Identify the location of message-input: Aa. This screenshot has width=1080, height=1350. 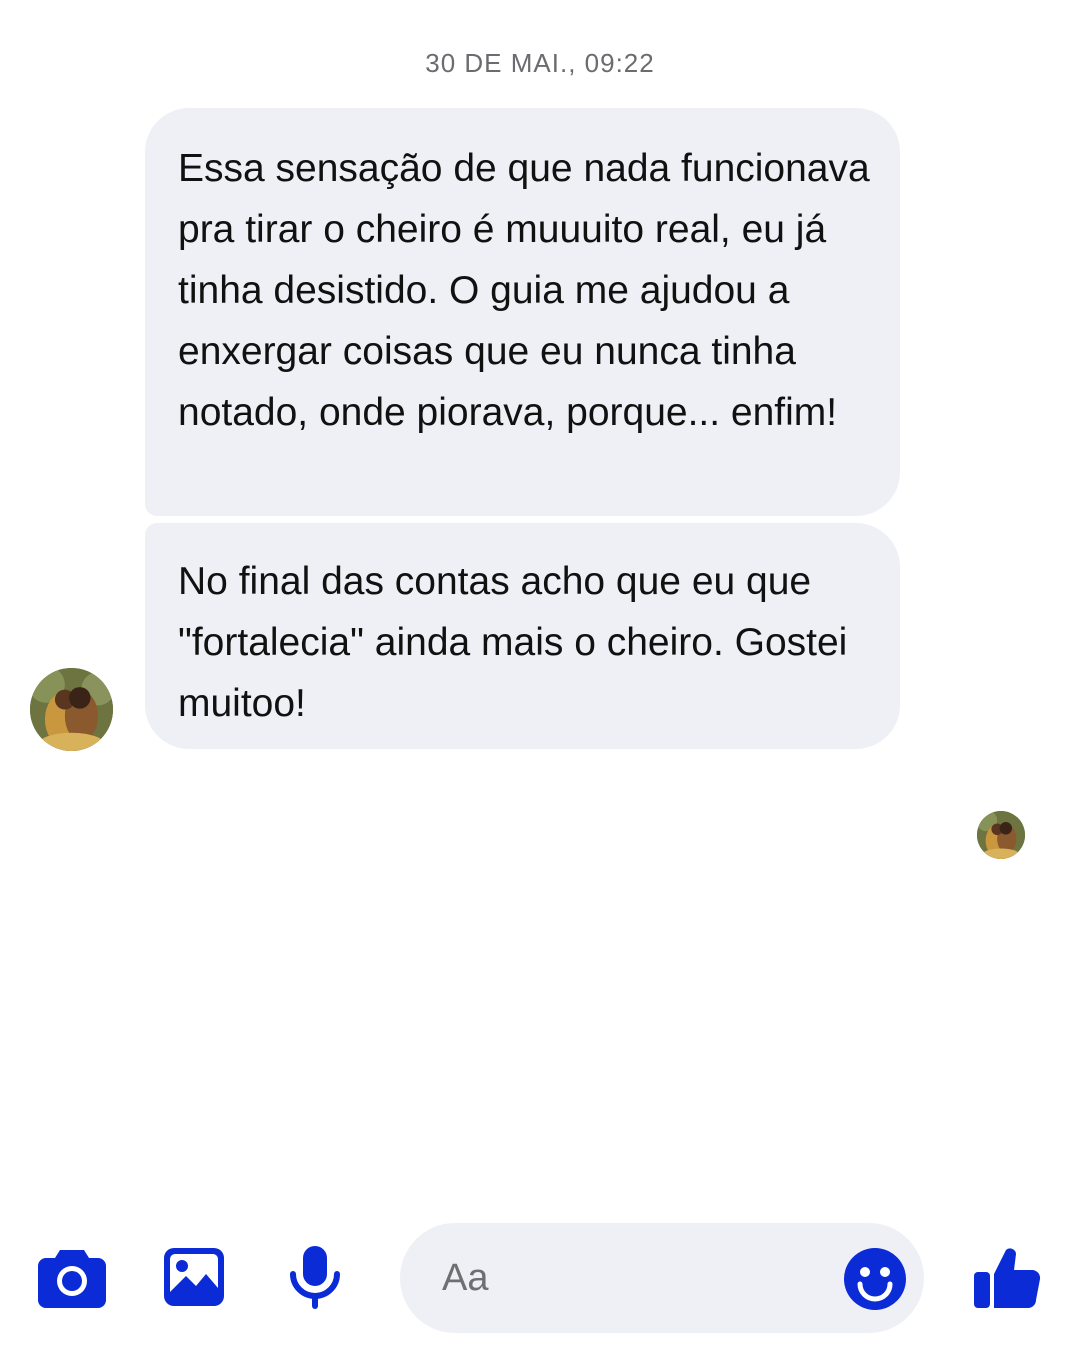
(662, 1278).